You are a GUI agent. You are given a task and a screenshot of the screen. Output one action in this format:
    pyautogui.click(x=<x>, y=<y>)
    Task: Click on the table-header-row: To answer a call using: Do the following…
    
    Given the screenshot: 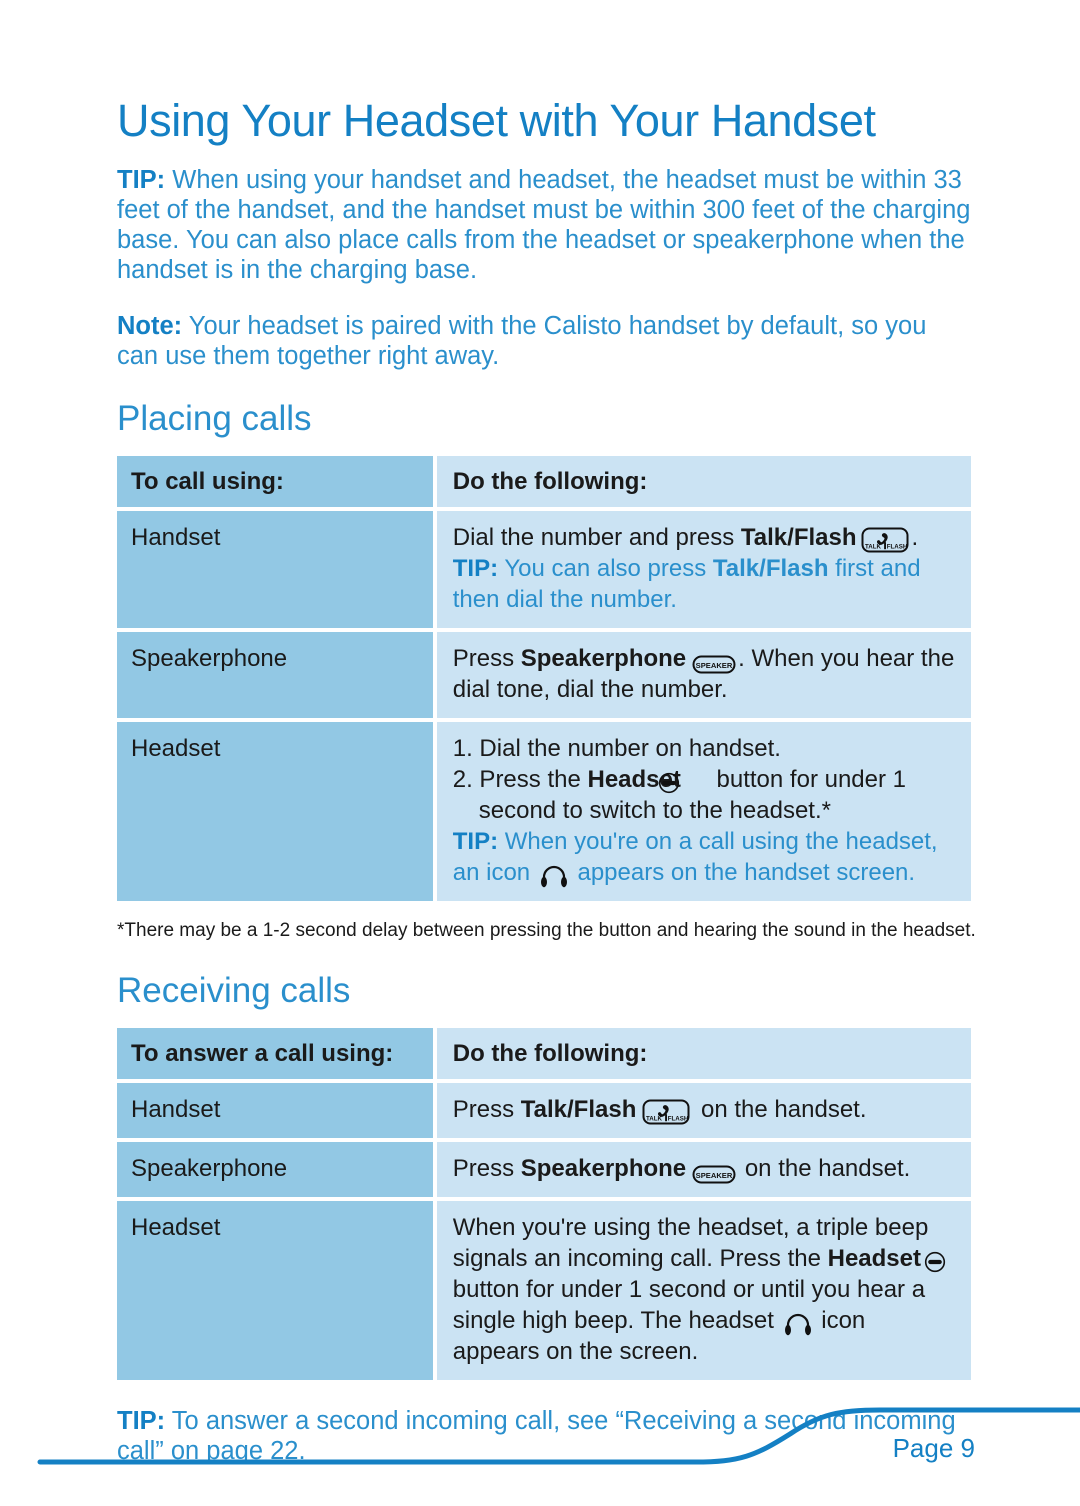 What is the action you would take?
    pyautogui.click(x=544, y=1053)
    